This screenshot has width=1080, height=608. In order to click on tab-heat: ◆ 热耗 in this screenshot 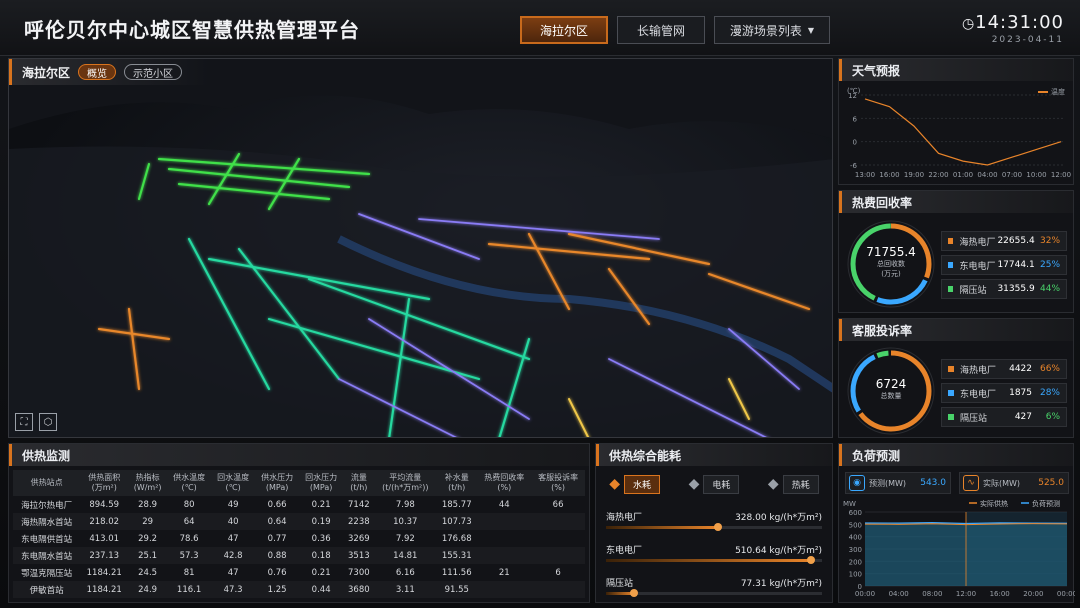, I will do `click(793, 484)`.